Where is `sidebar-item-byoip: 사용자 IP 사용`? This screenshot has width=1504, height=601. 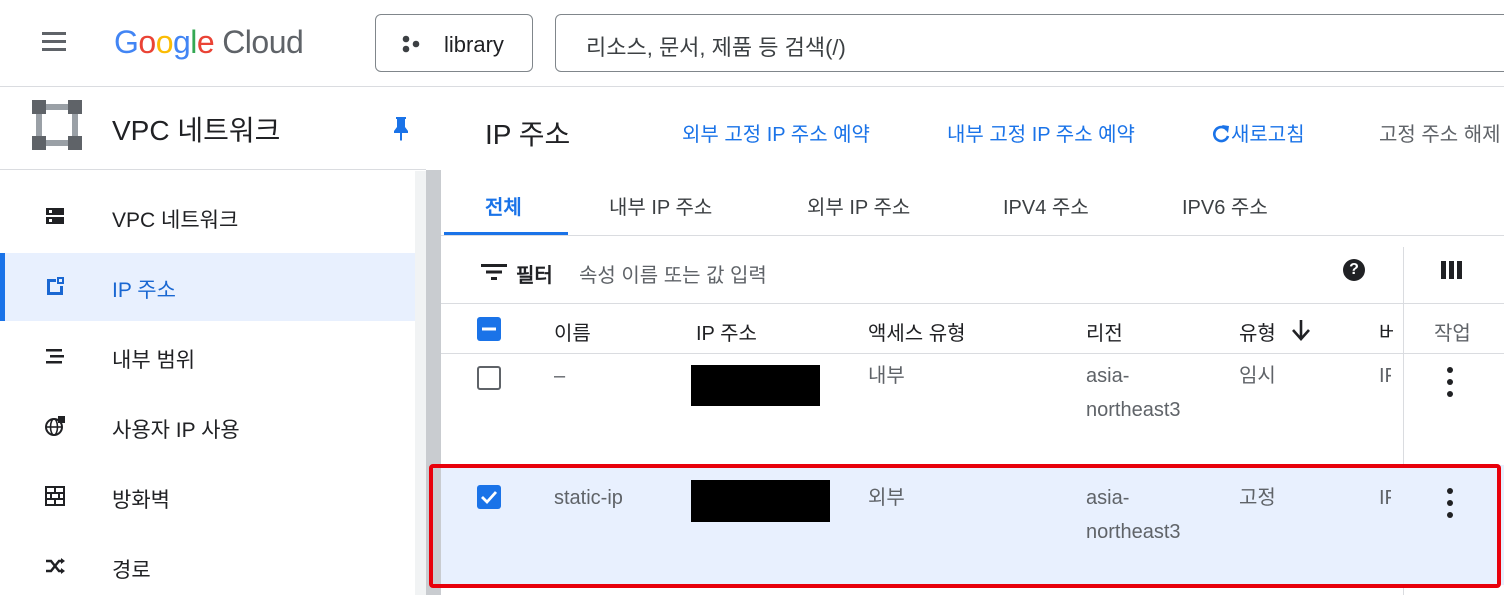
sidebar-item-byoip: 사용자 IP 사용 is located at coordinates (207, 427).